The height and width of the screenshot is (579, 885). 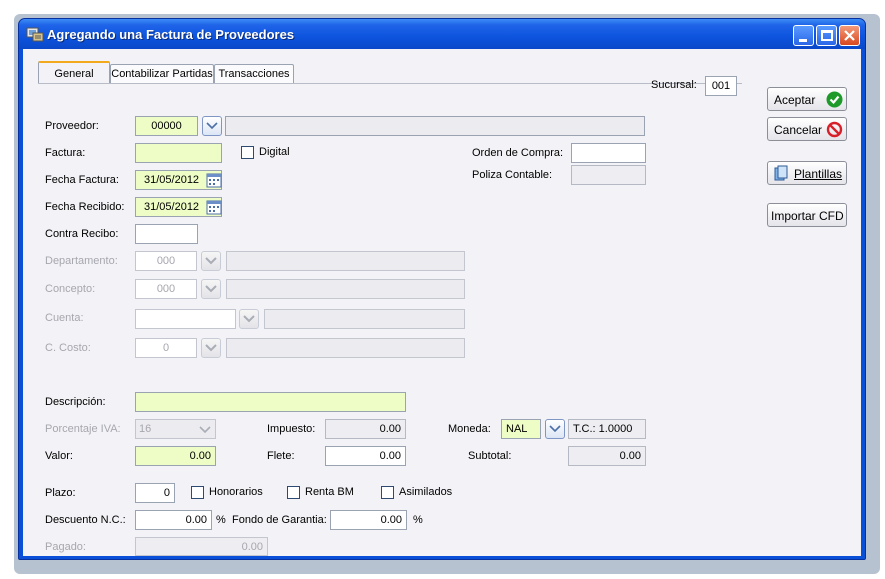 What do you see at coordinates (834, 129) in the screenshot?
I see `cancel-icon` at bounding box center [834, 129].